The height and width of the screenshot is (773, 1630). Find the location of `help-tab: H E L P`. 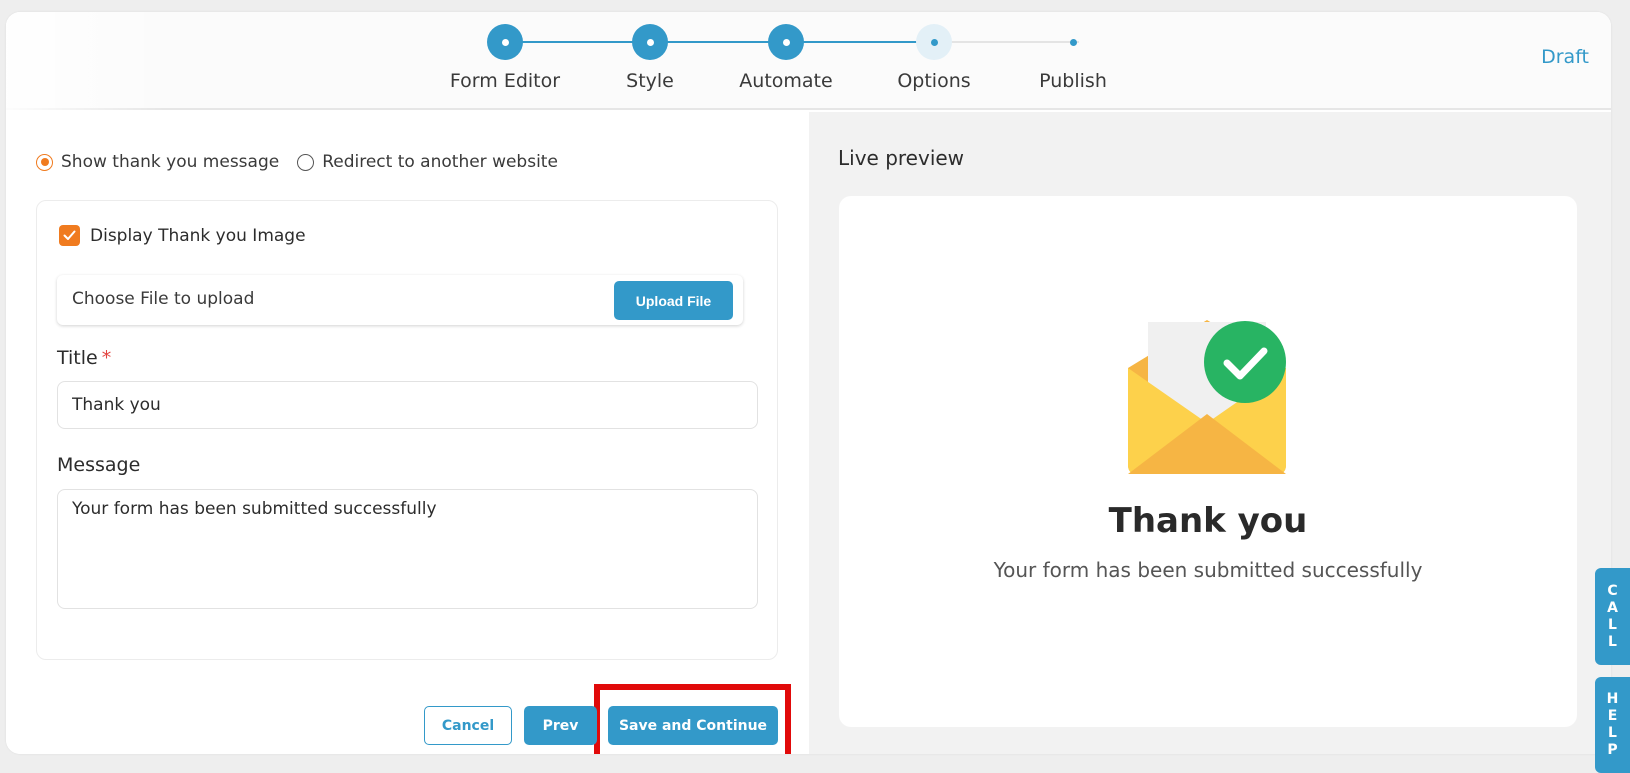

help-tab: H E L P is located at coordinates (1612, 725).